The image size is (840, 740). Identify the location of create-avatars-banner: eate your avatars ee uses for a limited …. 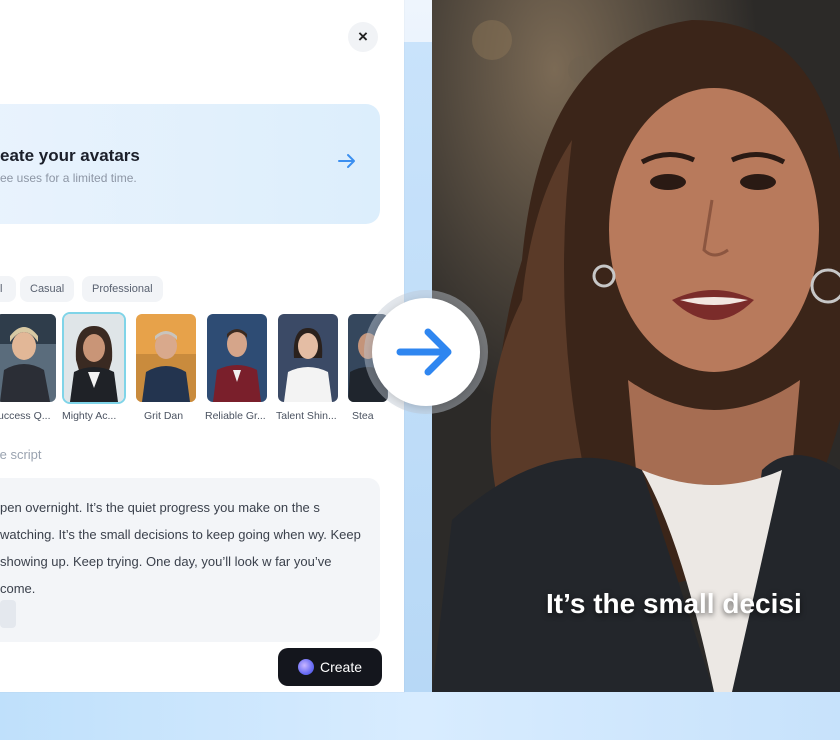
(190, 164).